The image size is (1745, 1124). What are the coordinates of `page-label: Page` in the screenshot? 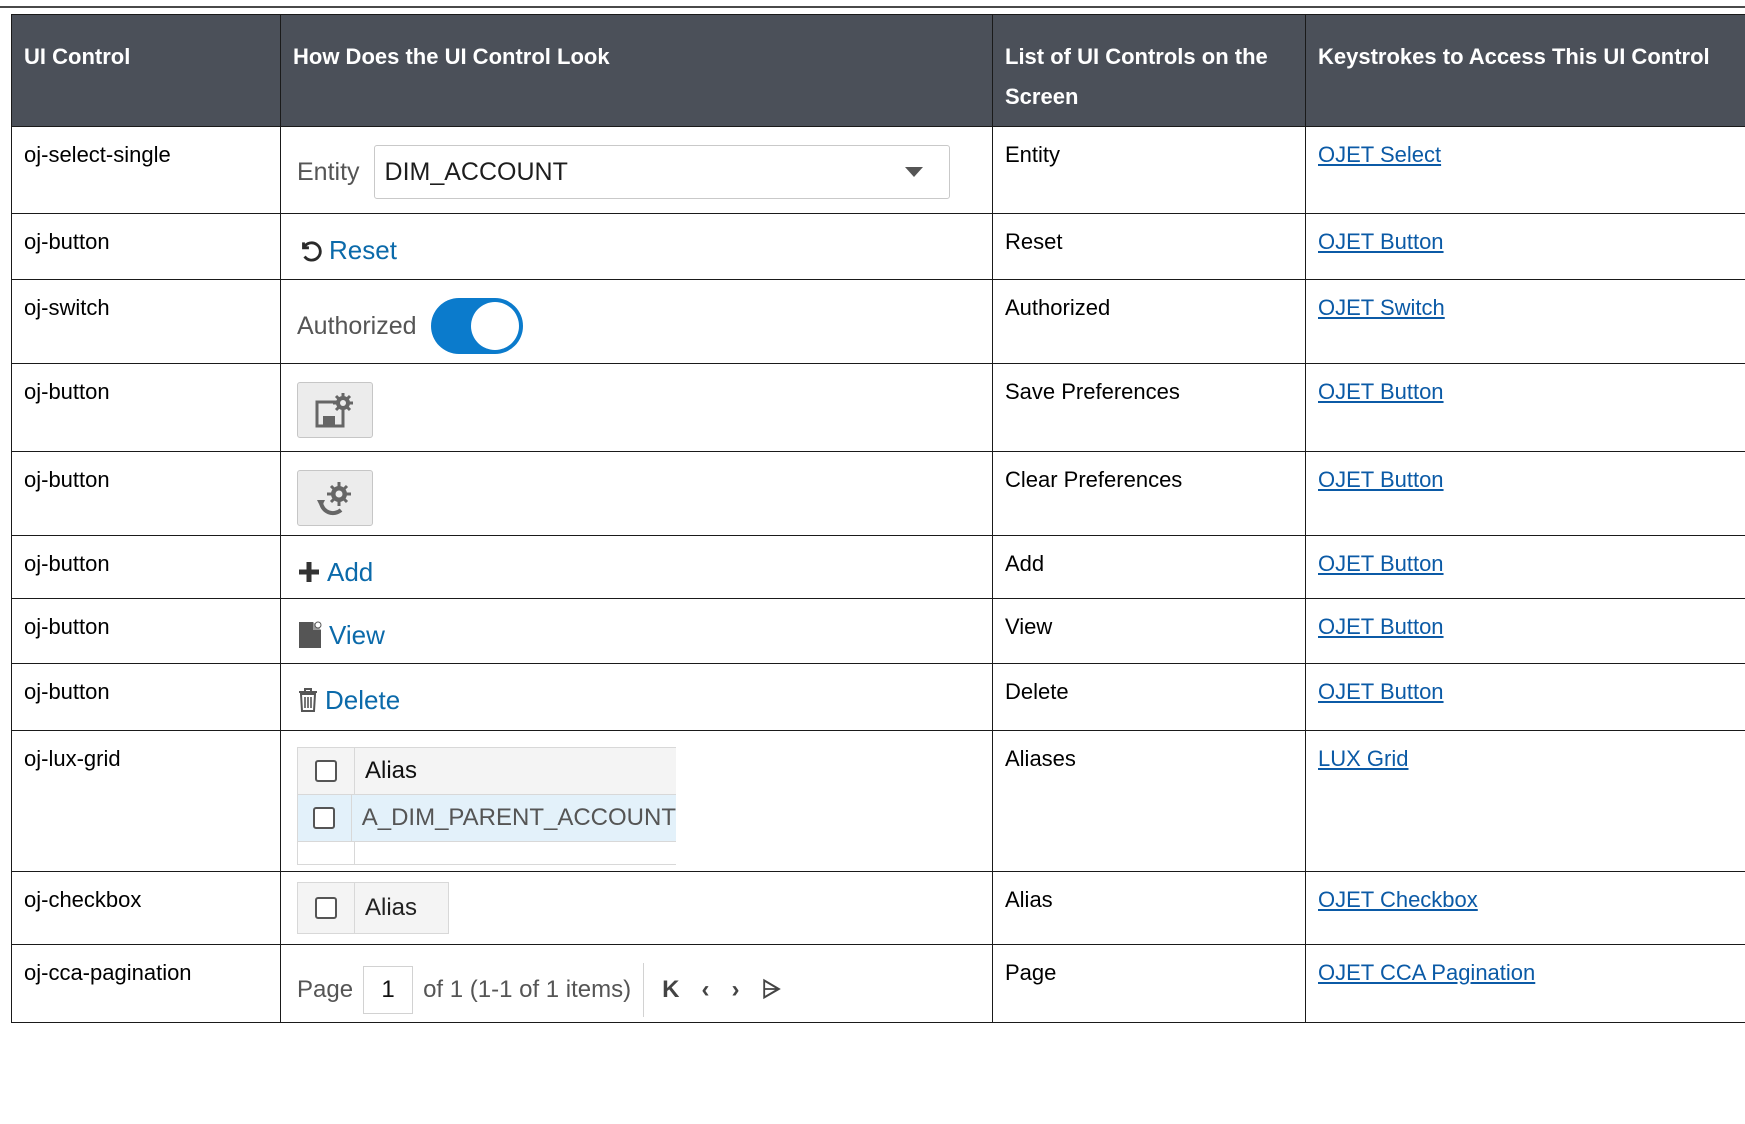 It's located at (325, 989).